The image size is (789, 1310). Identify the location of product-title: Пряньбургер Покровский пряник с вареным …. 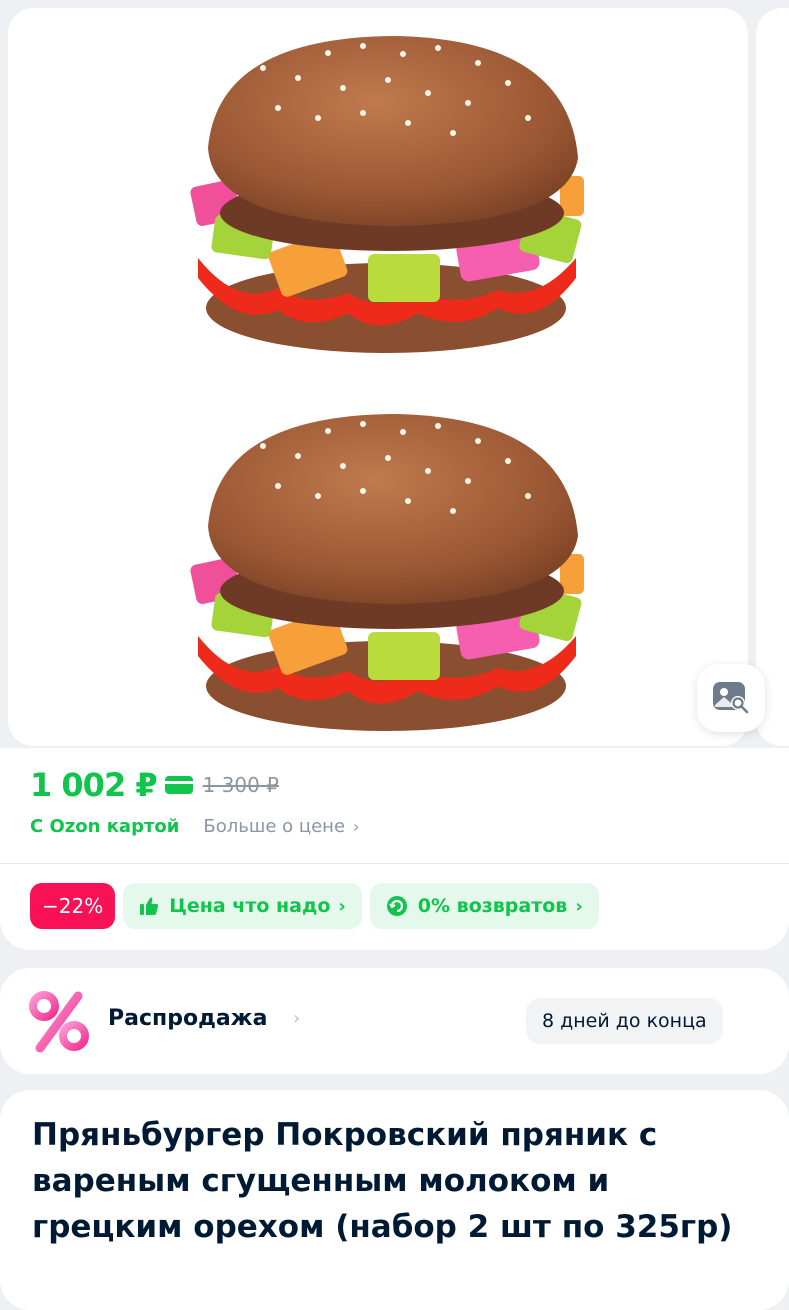
(382, 1181).